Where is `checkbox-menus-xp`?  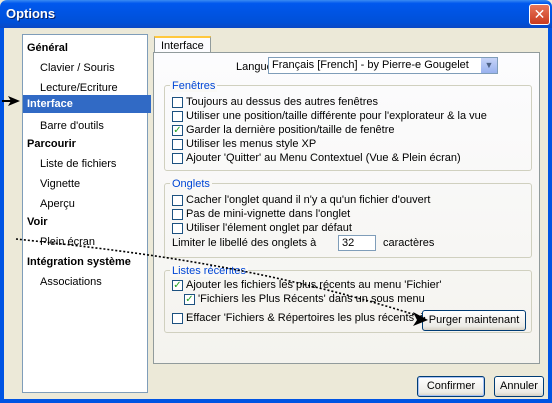
checkbox-menus-xp is located at coordinates (177, 144).